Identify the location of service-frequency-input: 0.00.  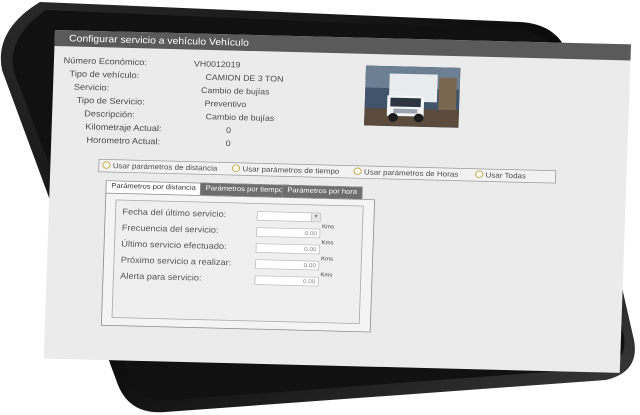
(288, 233).